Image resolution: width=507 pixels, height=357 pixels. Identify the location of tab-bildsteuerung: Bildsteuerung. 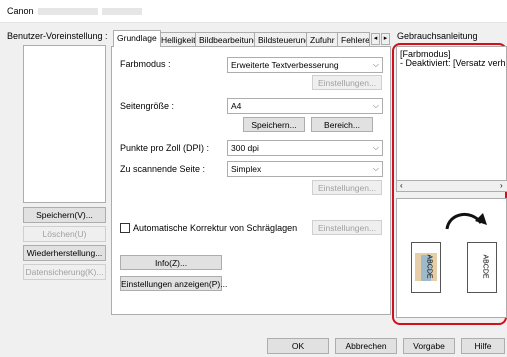
(284, 39).